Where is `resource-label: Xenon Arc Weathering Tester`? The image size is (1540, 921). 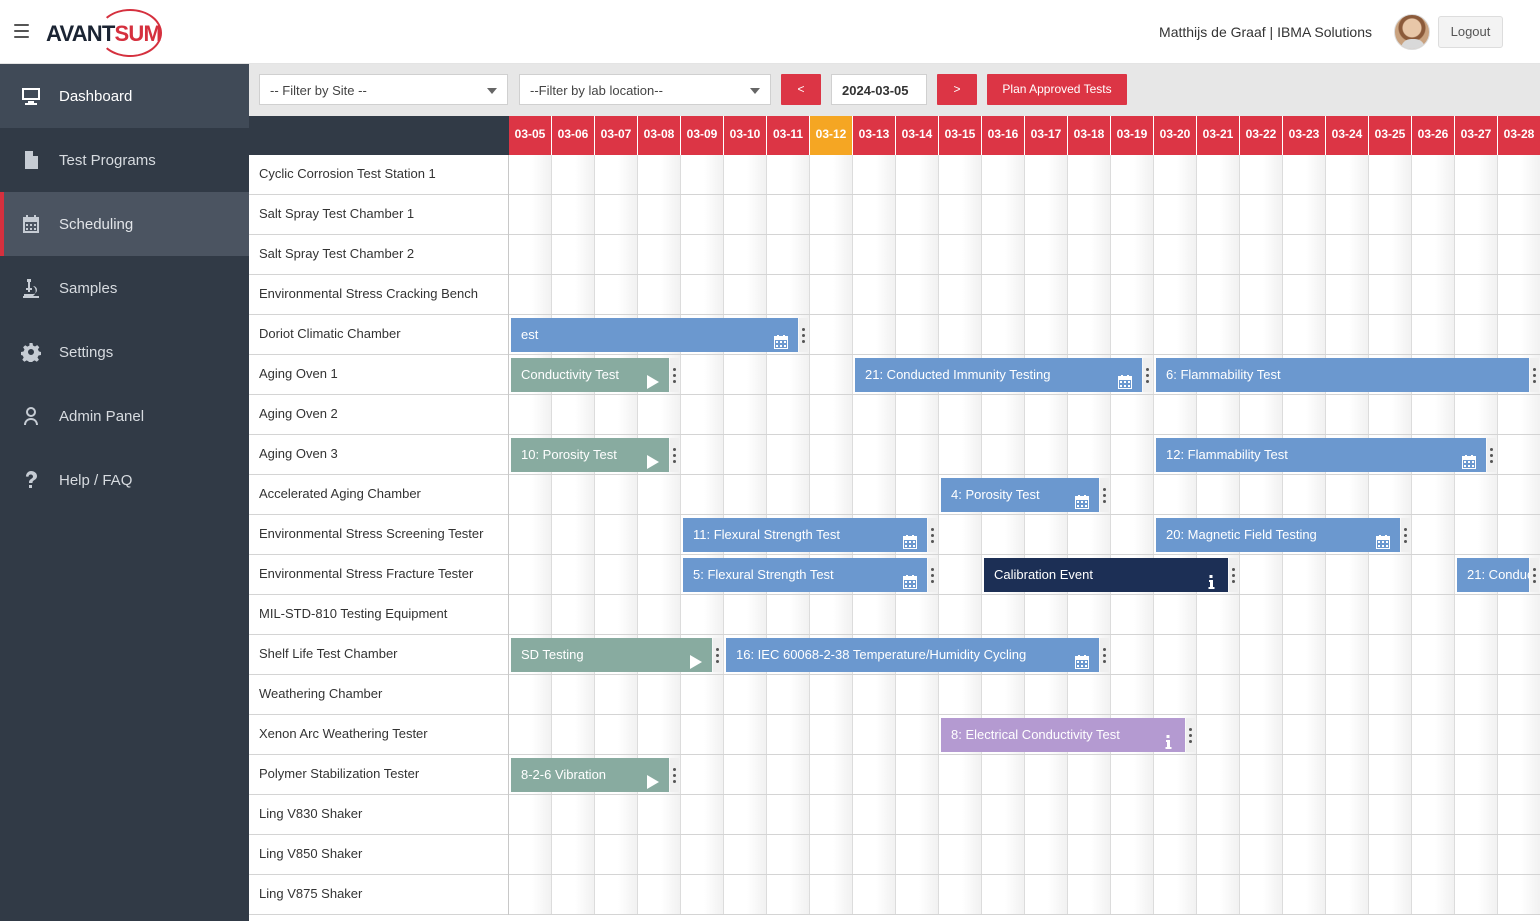 resource-label: Xenon Arc Weathering Tester is located at coordinates (379, 735).